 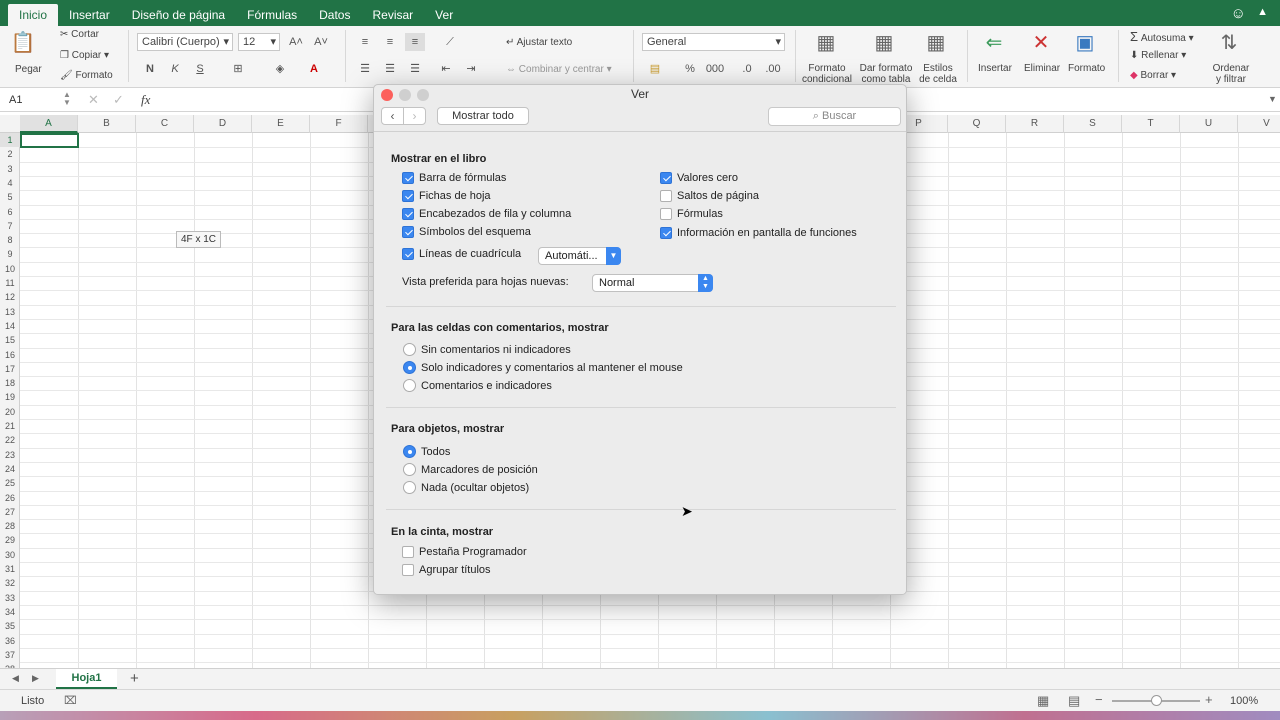 I want to click on tab-formulas: Fórmulas, so click(x=272, y=15).